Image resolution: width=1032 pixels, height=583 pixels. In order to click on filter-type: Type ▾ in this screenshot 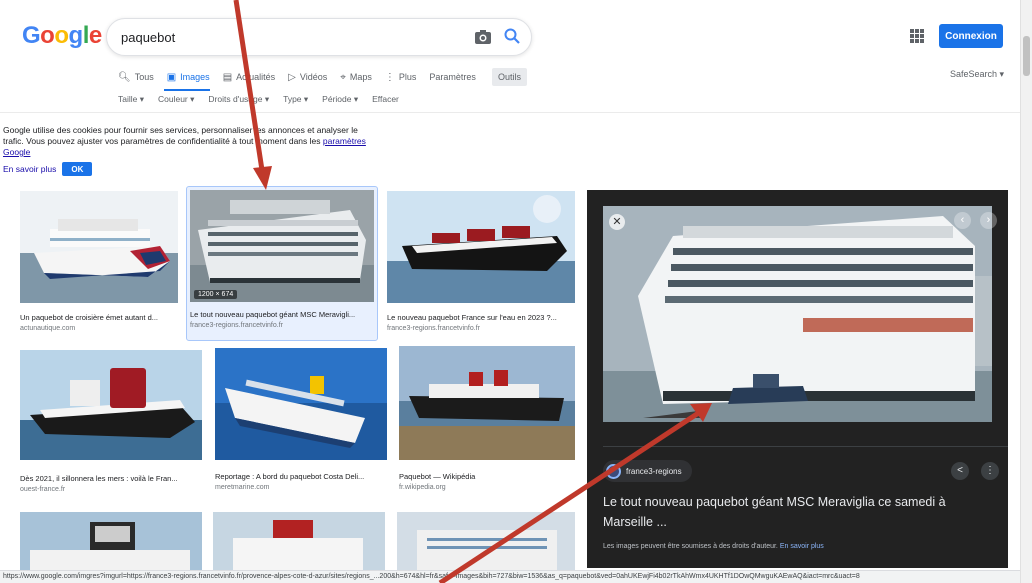, I will do `click(295, 99)`.